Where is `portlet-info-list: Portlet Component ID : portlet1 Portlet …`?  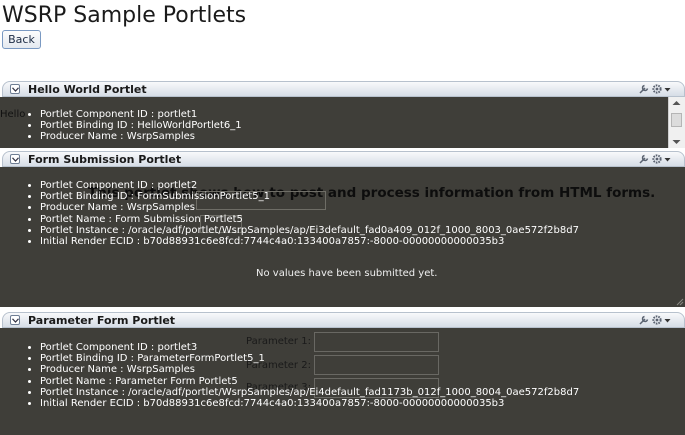 portlet-info-list: Portlet Component ID : portlet1 Portlet … is located at coordinates (132, 126).